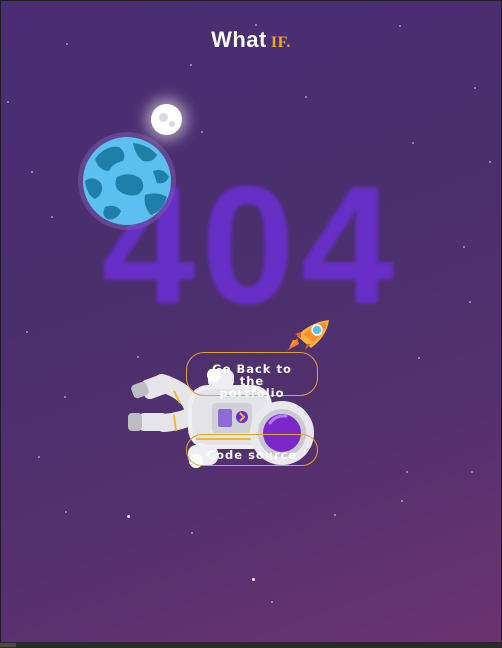  I want to click on code-source-button: Code source, so click(252, 450).